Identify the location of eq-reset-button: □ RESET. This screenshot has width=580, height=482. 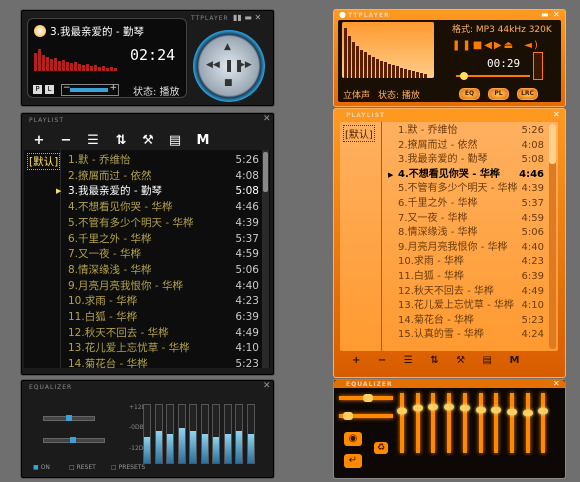
(82, 467).